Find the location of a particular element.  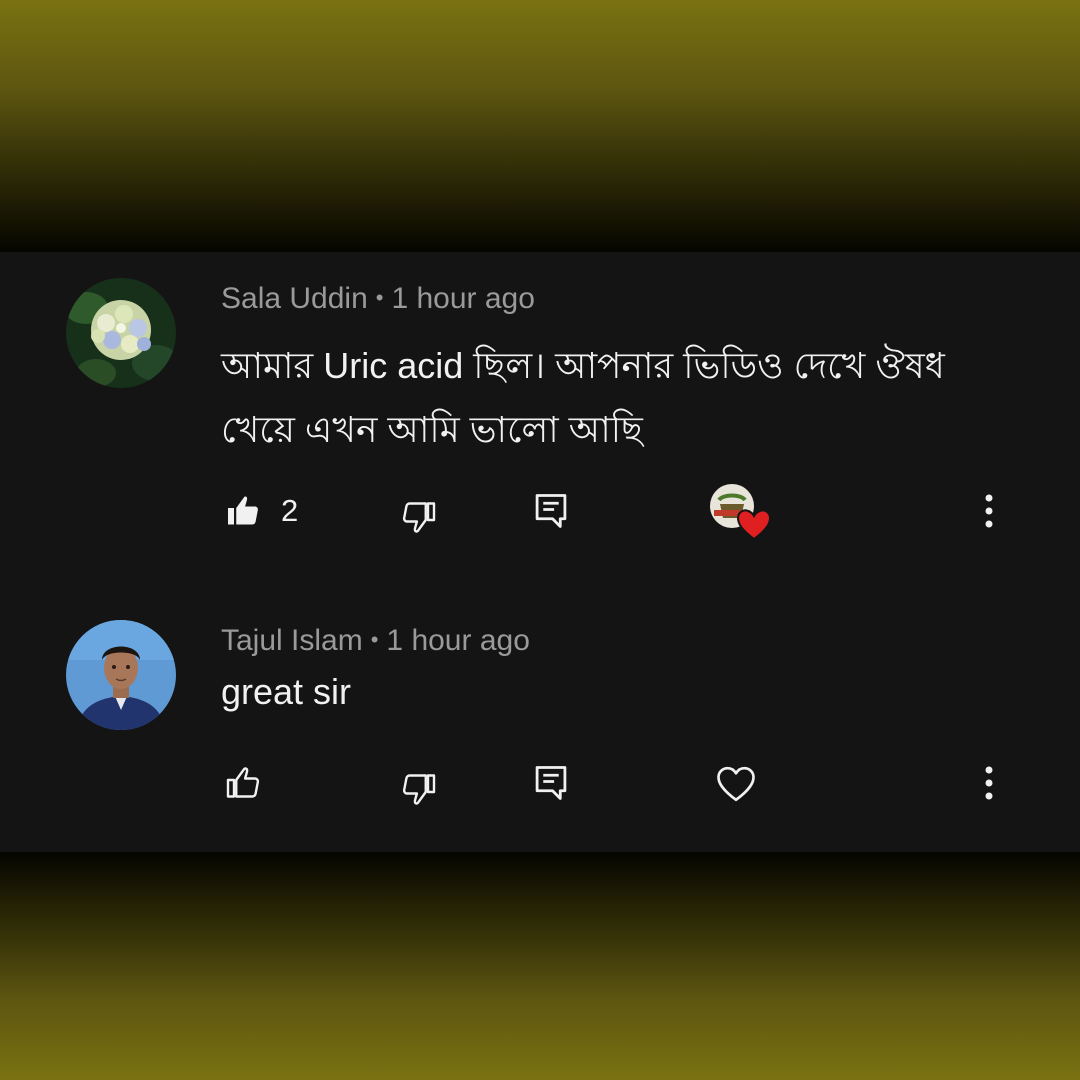

comment-meta: Tajul Islam • 1 hour ago is located at coordinates (375, 640).